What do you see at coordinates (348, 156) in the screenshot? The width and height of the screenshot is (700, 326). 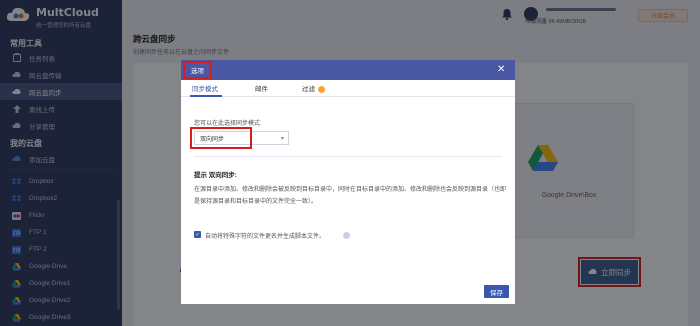 I see `divider` at bounding box center [348, 156].